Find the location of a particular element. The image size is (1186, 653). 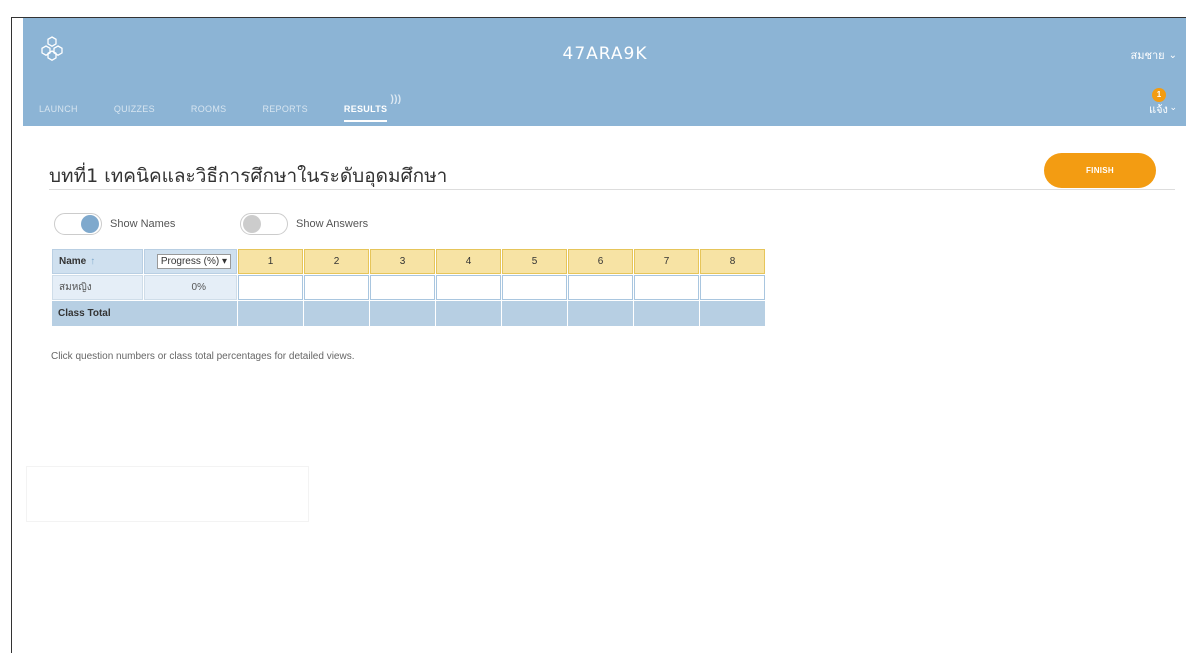

question-header-5: 5 is located at coordinates (534, 261).